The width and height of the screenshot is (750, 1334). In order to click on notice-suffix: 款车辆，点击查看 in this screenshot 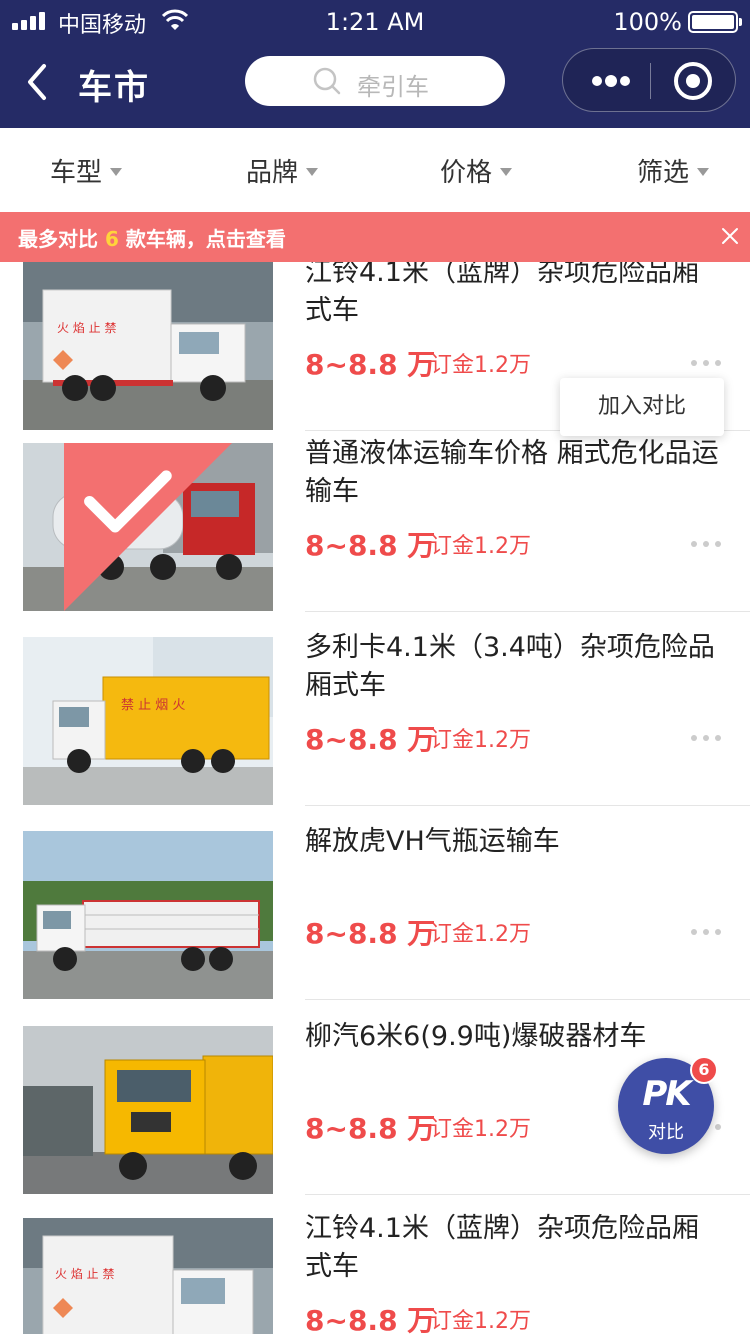, I will do `click(205, 239)`.